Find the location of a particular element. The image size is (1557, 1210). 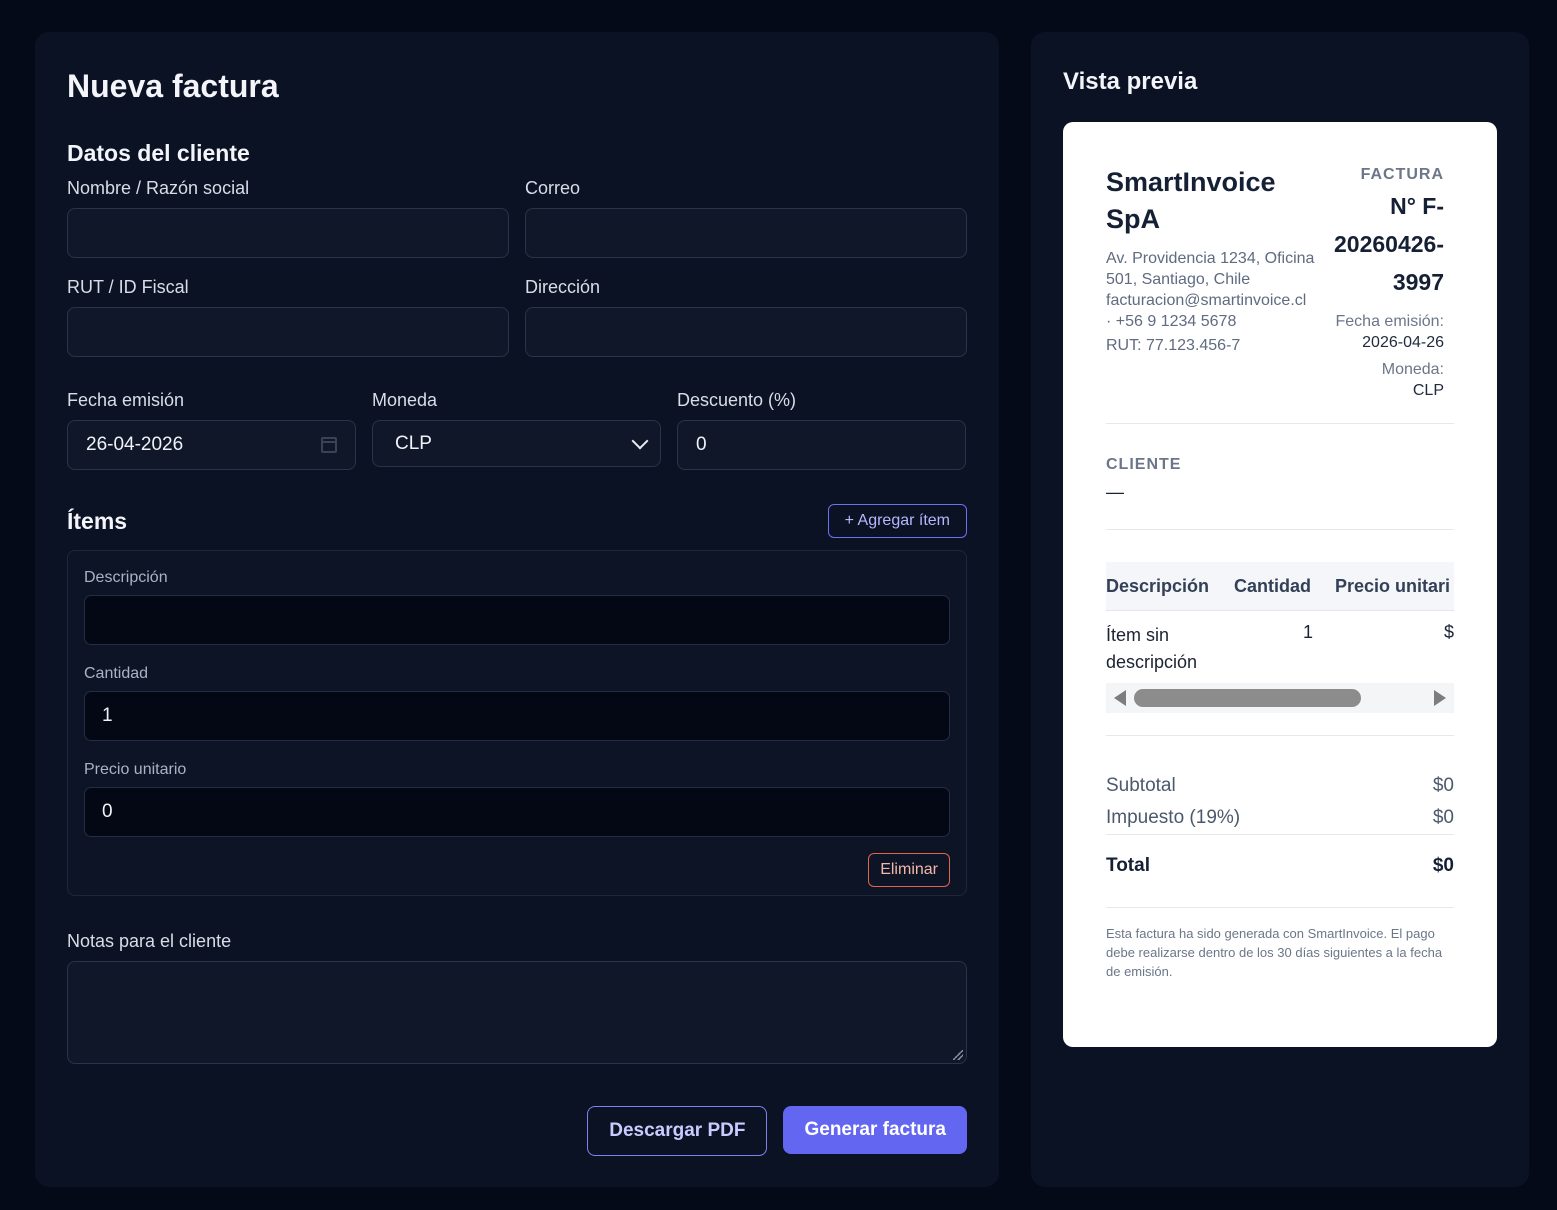

date-input: 26-04-2026 is located at coordinates (211, 445).